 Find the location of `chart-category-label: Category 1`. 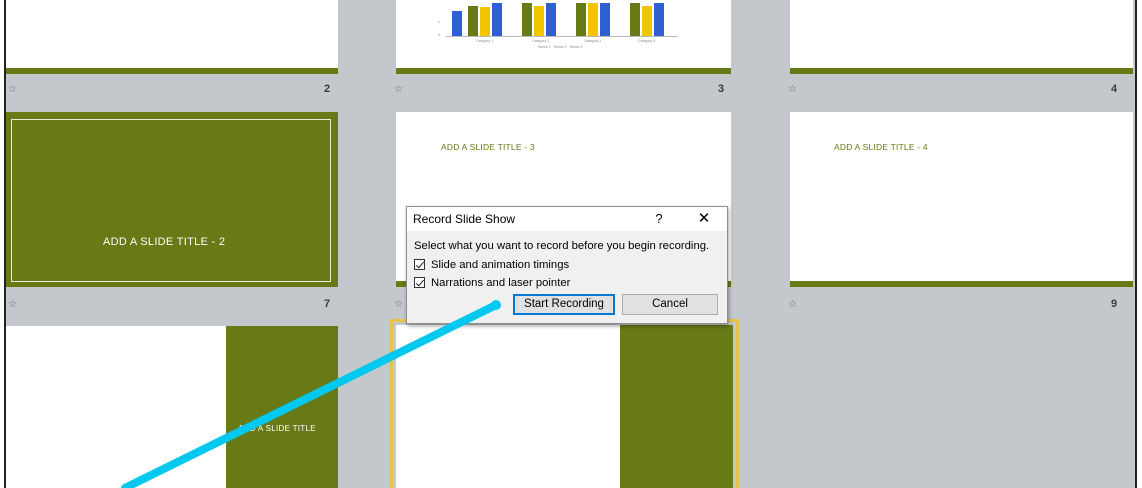

chart-category-label: Category 1 is located at coordinates (485, 41).